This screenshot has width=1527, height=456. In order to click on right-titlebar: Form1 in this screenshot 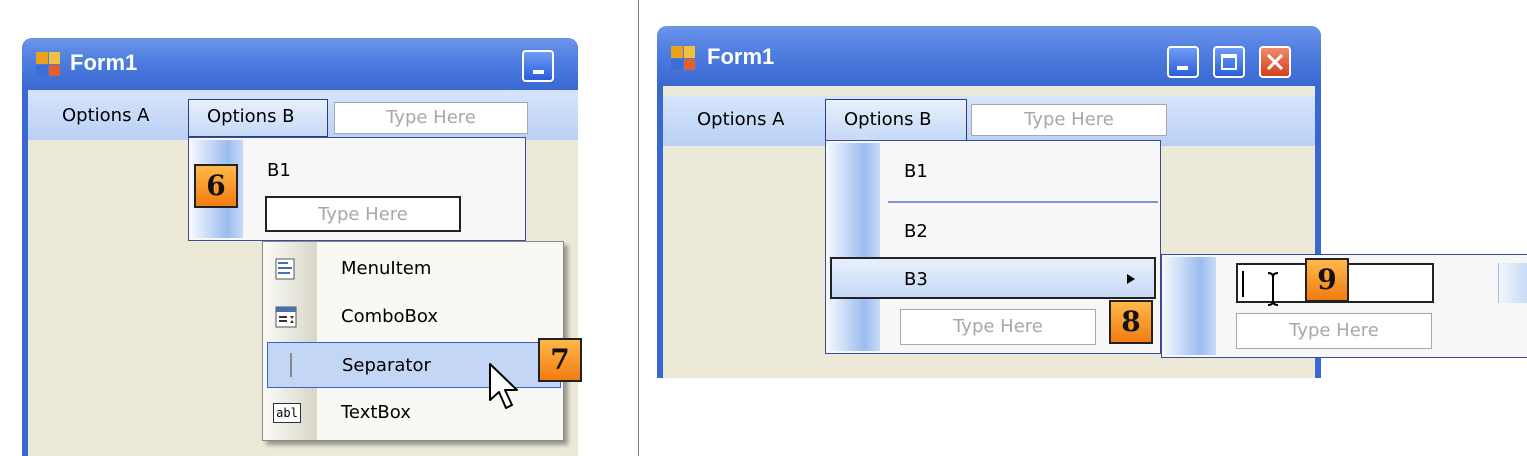, I will do `click(989, 56)`.